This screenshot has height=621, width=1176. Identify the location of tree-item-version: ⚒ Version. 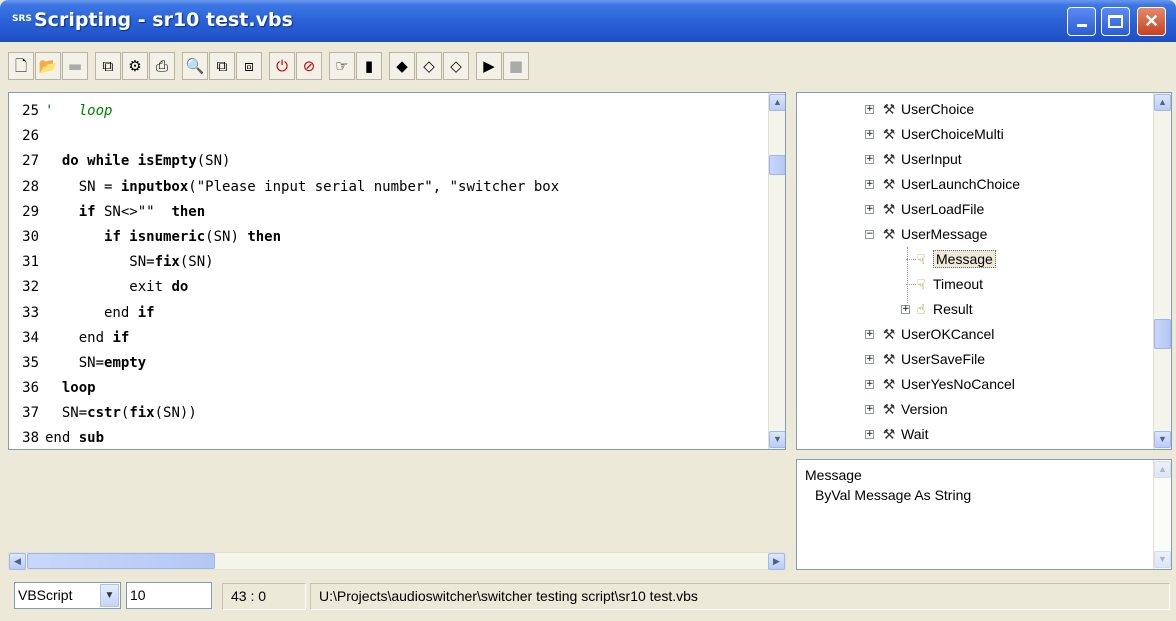
(914, 409).